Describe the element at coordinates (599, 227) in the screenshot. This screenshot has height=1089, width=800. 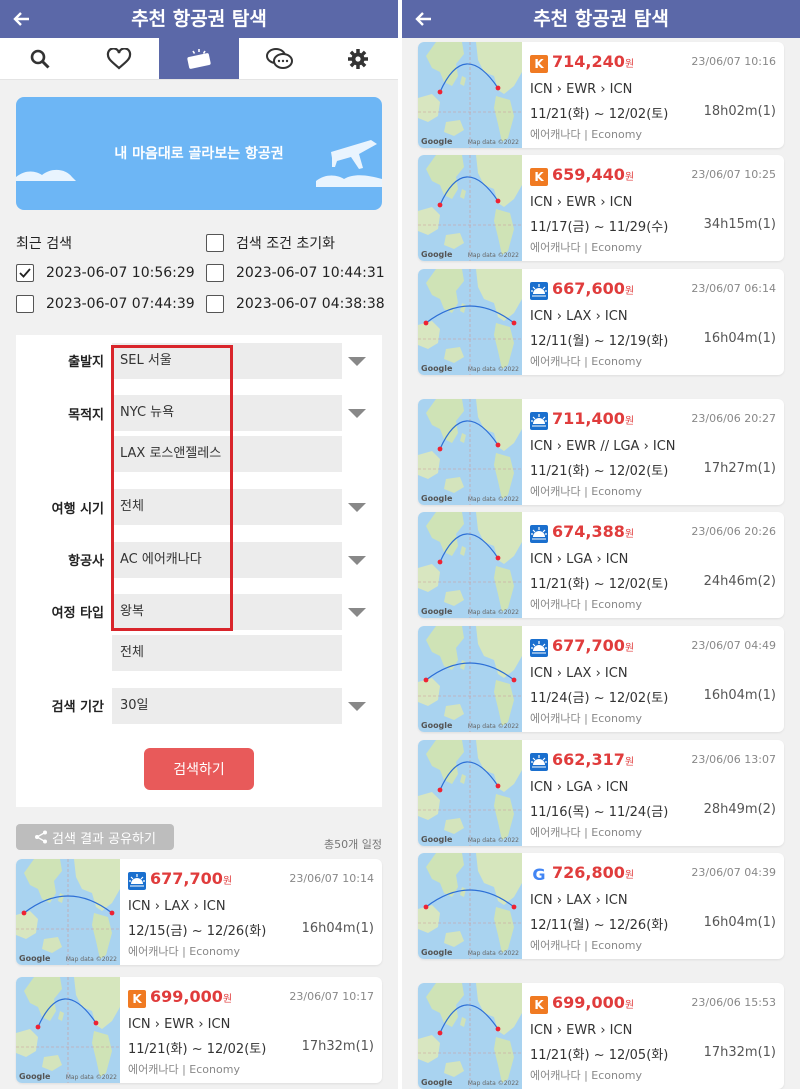
I see `travel-dates: 11/17(금) ~ 11/29(수)` at that location.